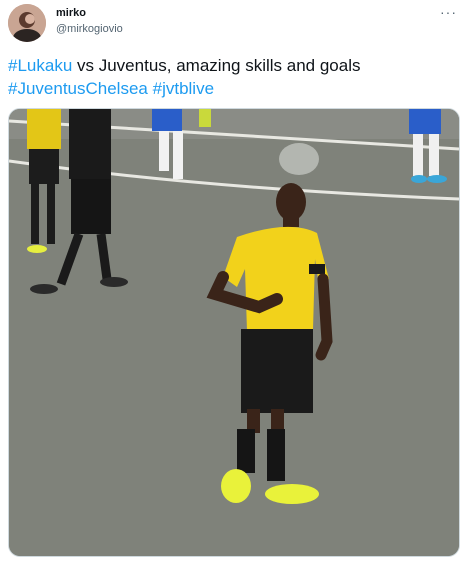 This screenshot has width=471, height=566. Describe the element at coordinates (183, 88) in the screenshot. I see `hashtag-jvtblive: #jvtblive` at that location.